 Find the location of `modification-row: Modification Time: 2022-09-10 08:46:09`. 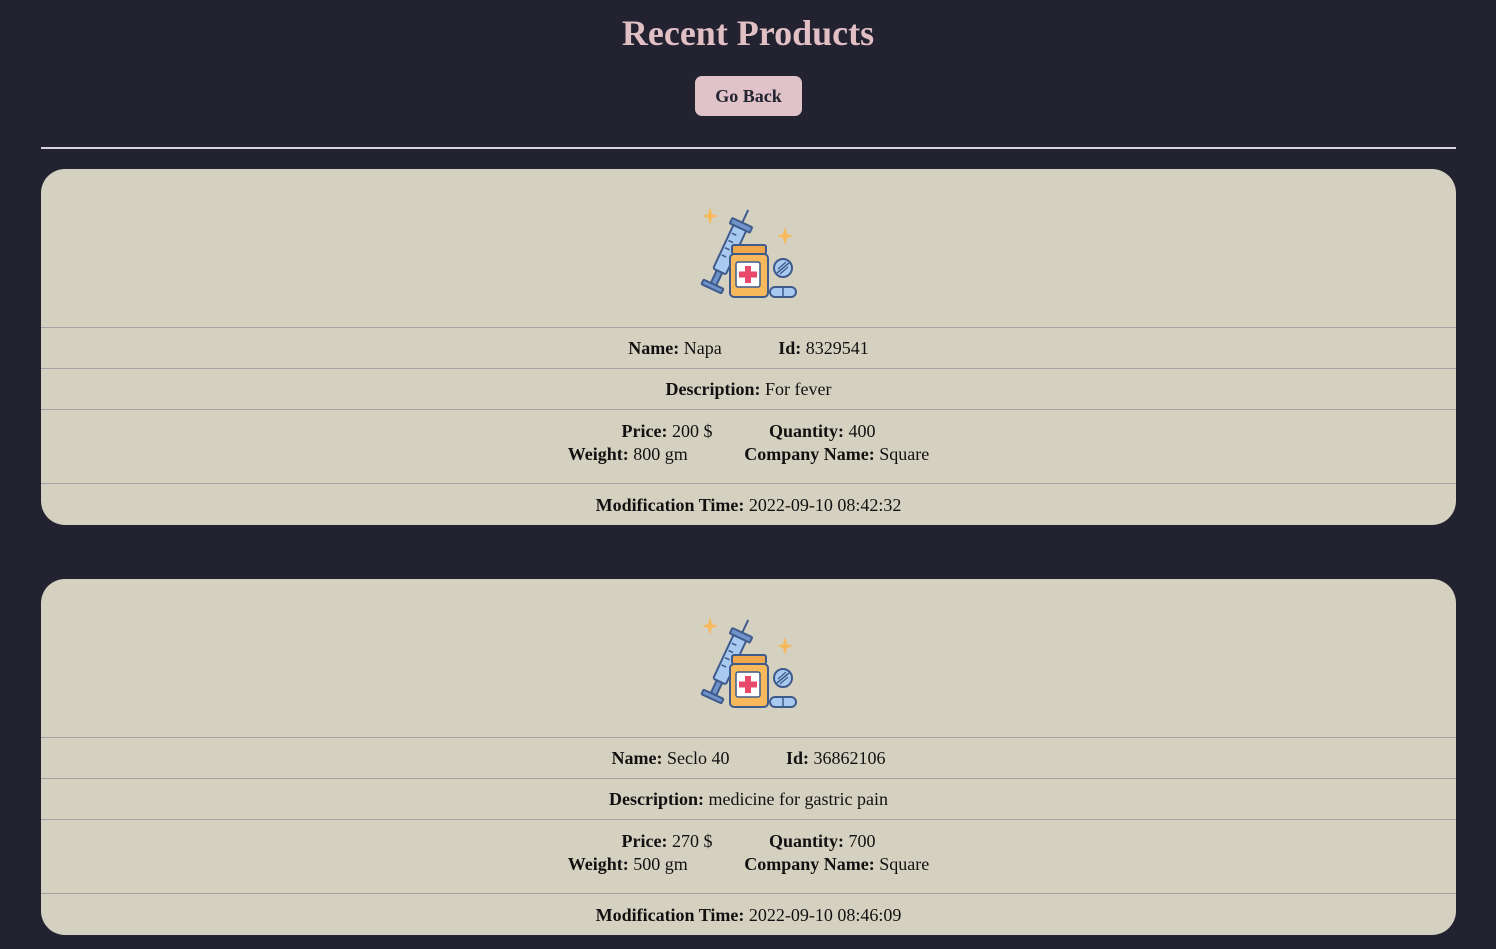

modification-row: Modification Time: 2022-09-10 08:46:09 is located at coordinates (748, 915).